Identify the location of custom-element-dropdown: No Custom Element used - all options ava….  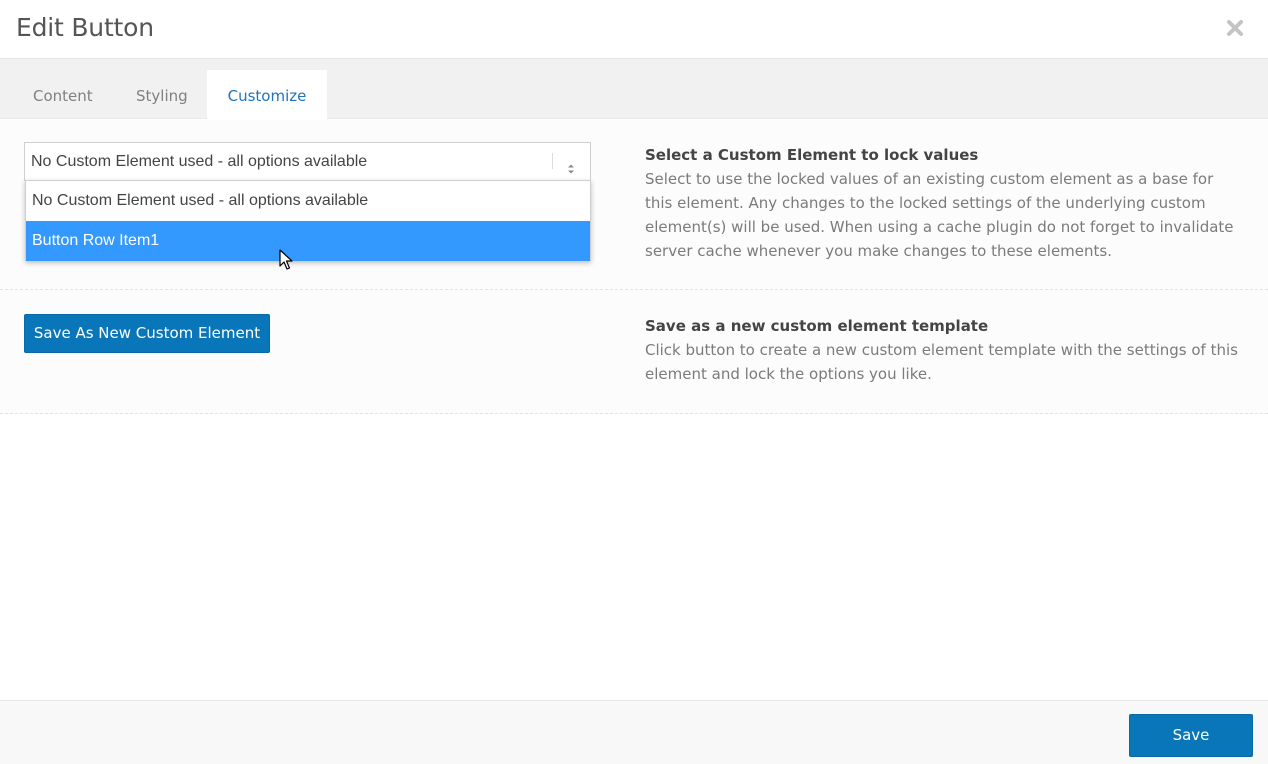
(308, 220).